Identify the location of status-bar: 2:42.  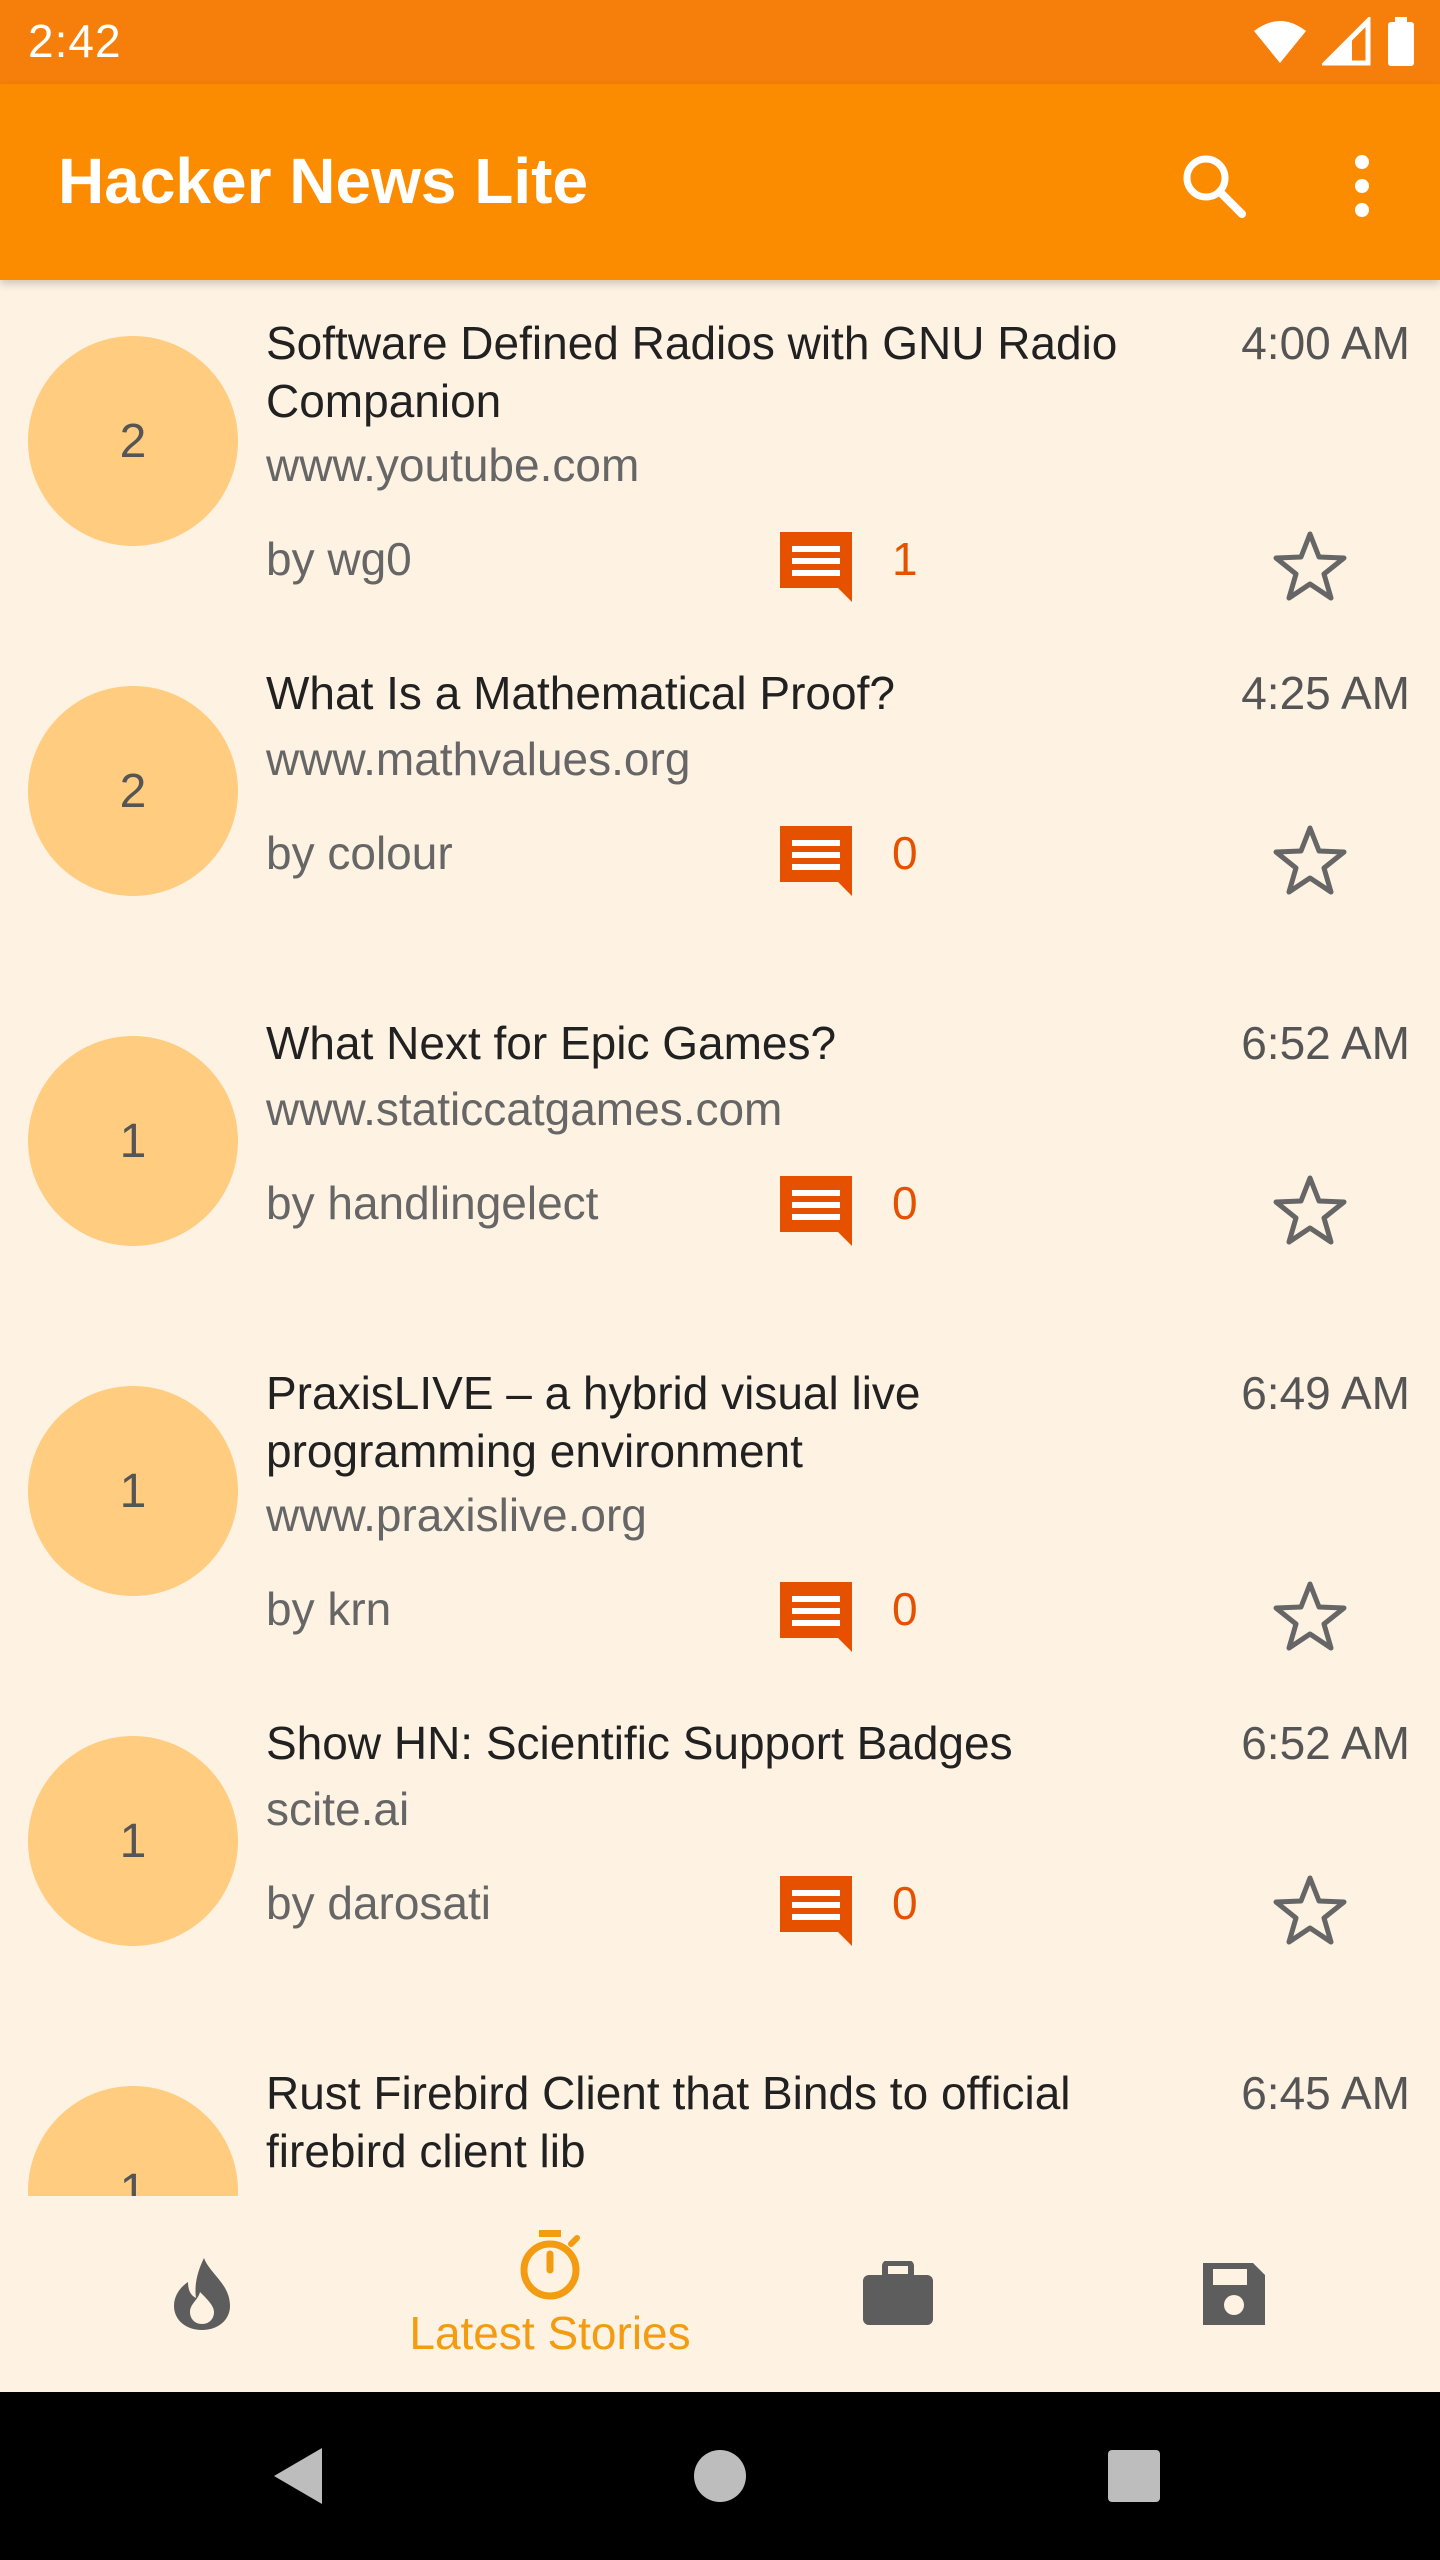
(720, 42).